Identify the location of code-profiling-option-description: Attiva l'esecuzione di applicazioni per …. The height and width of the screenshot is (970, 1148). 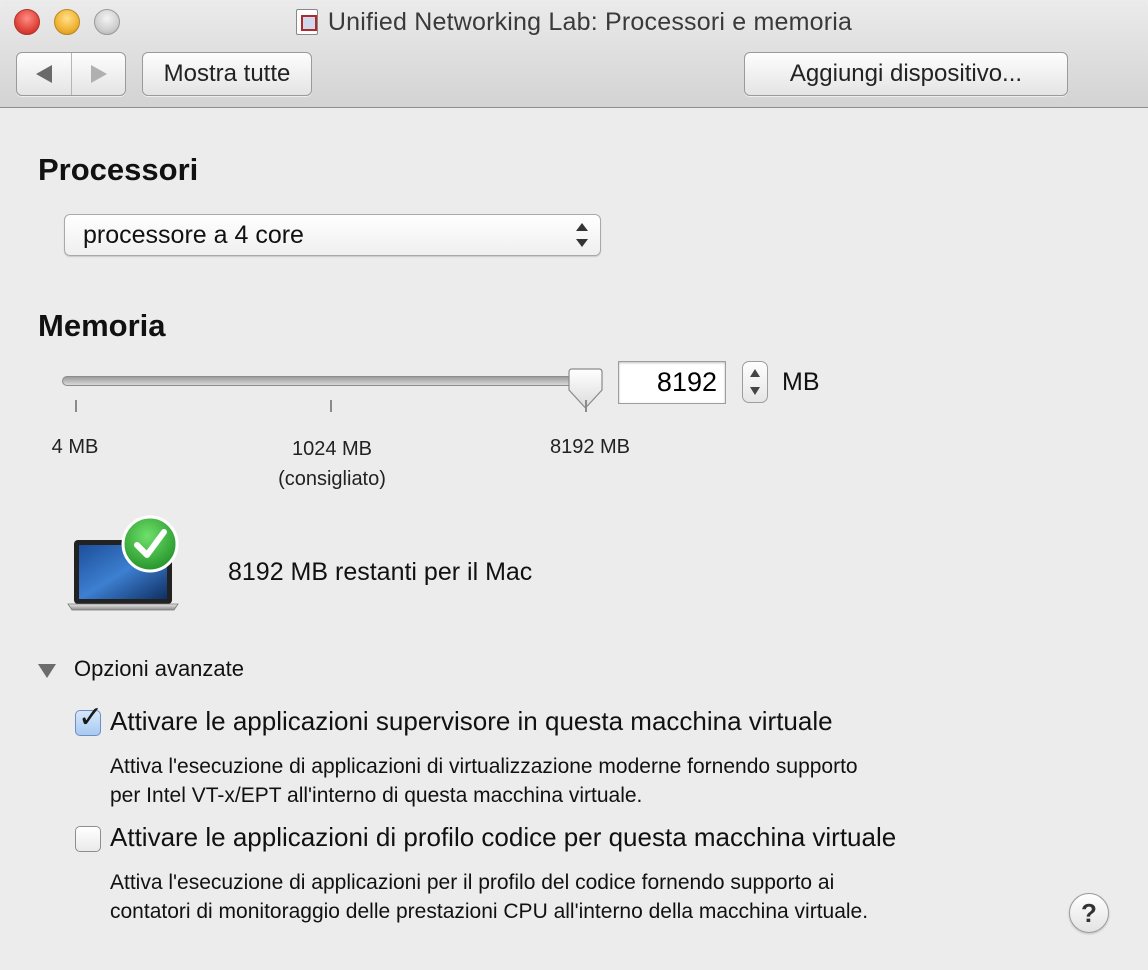
(560, 897).